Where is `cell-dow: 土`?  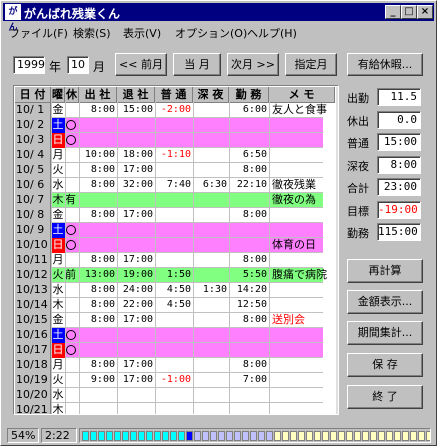
cell-dow: 土 is located at coordinates (58, 125).